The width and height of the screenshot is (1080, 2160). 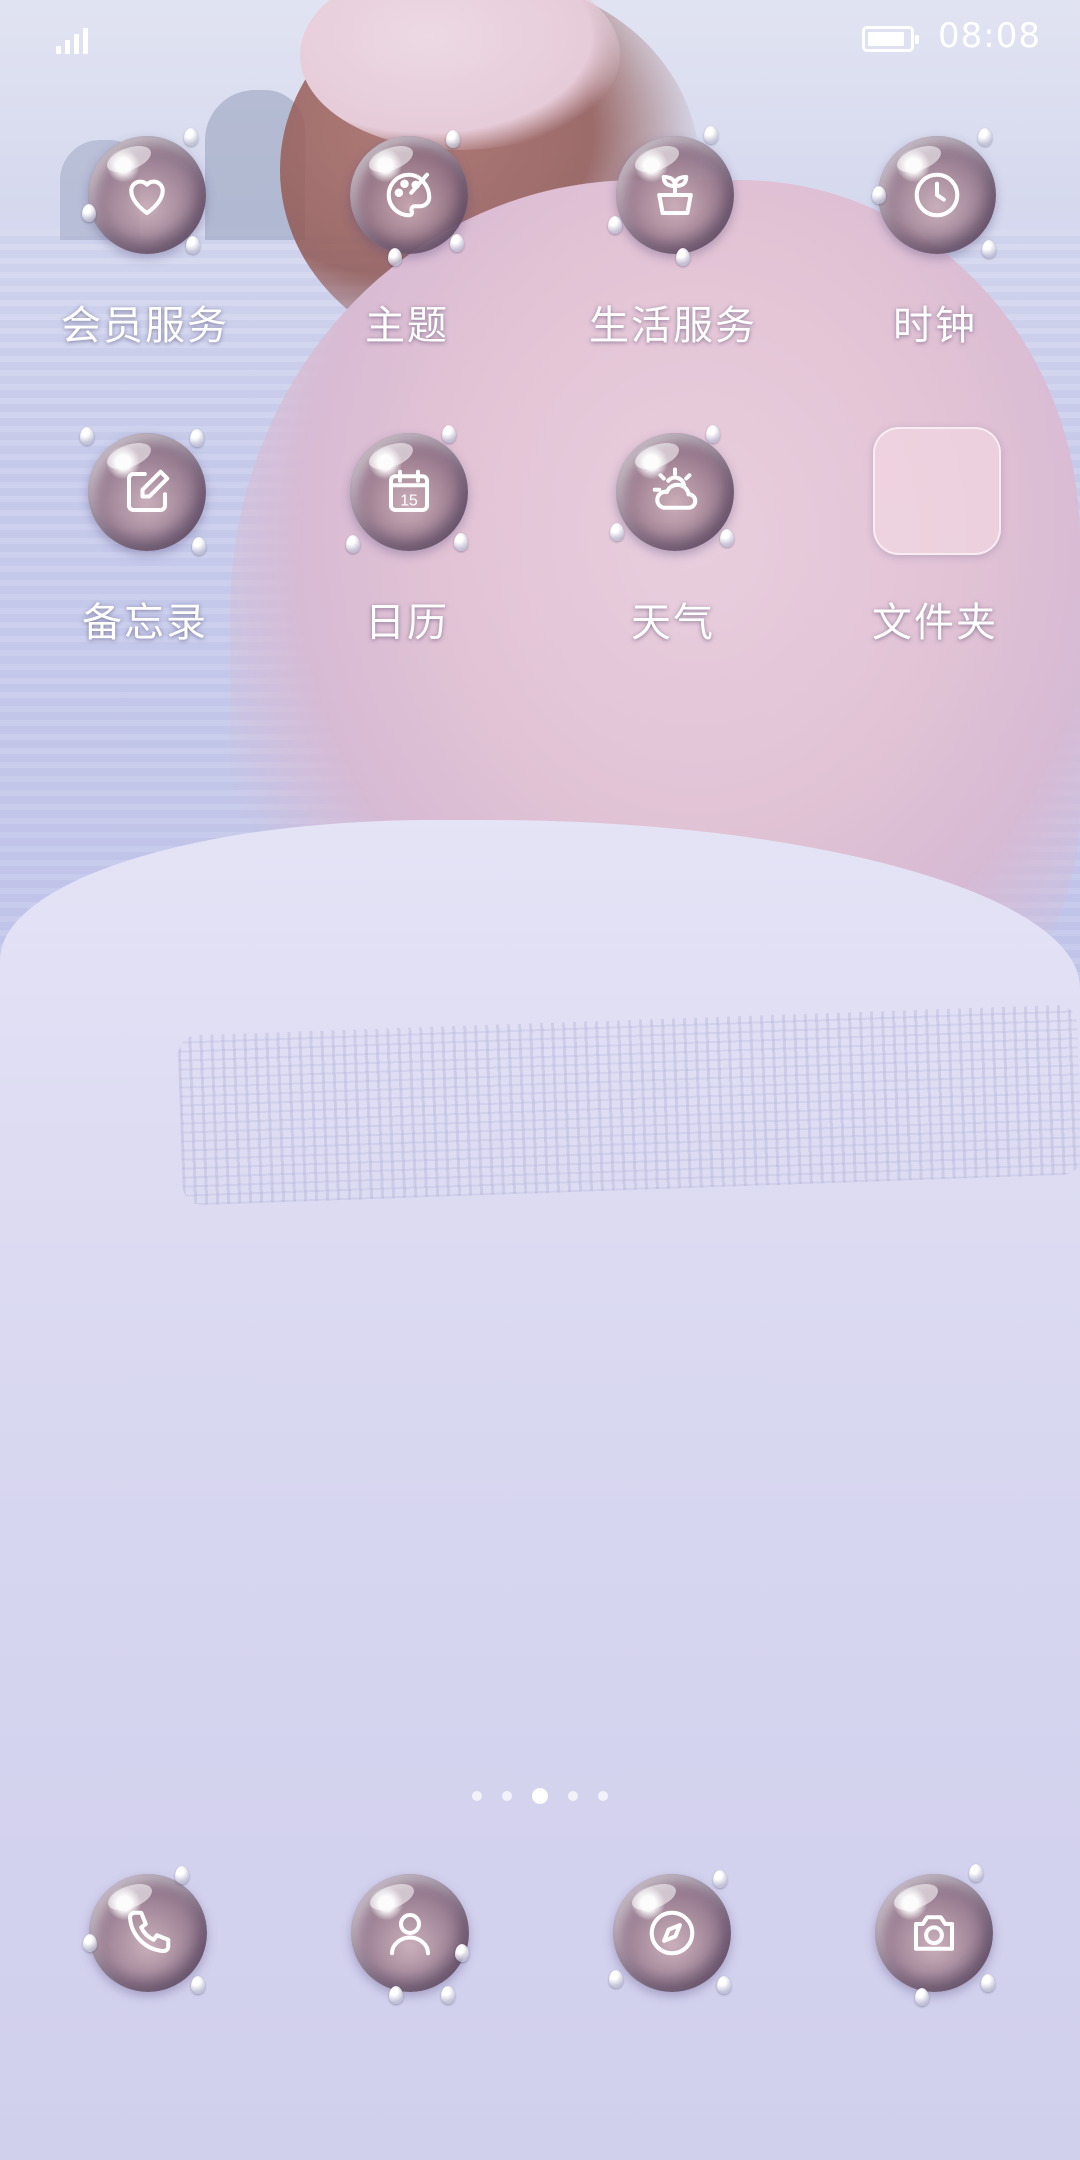 I want to click on app-label: 主题, so click(x=407, y=326).